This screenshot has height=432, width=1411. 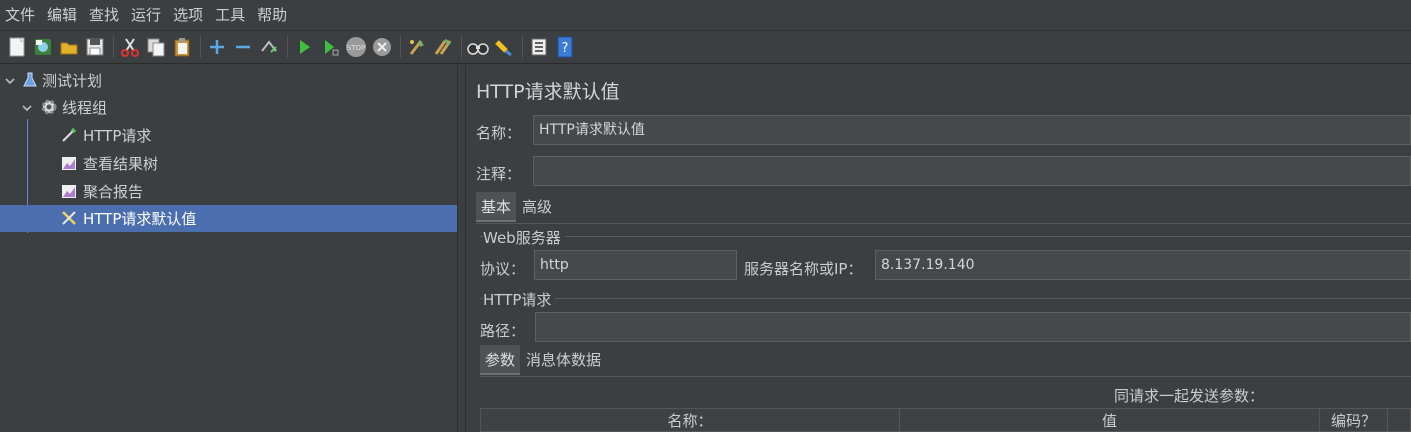 I want to click on tree-item-thread-group: 线程组, so click(x=228, y=107).